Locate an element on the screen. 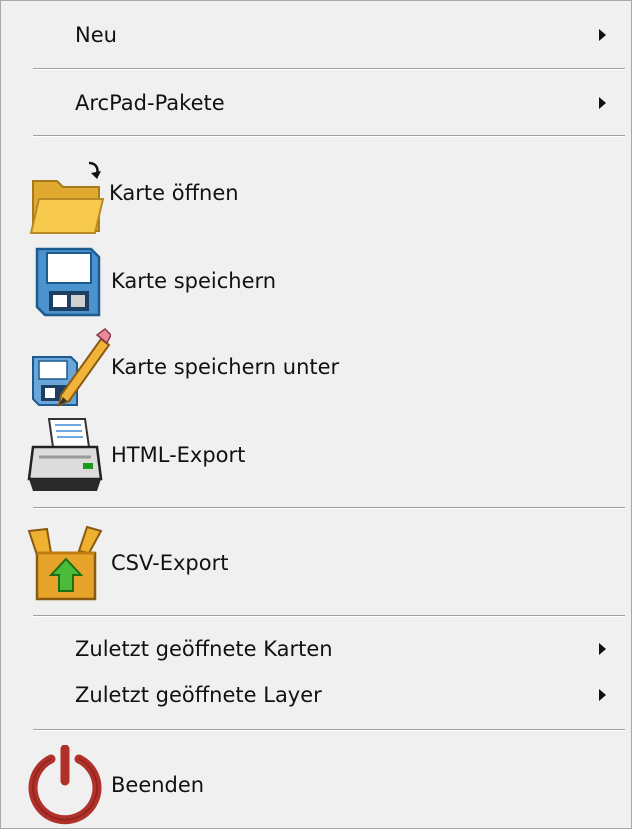 This screenshot has width=632, height=829. floppy-disk-icon is located at coordinates (68, 282).